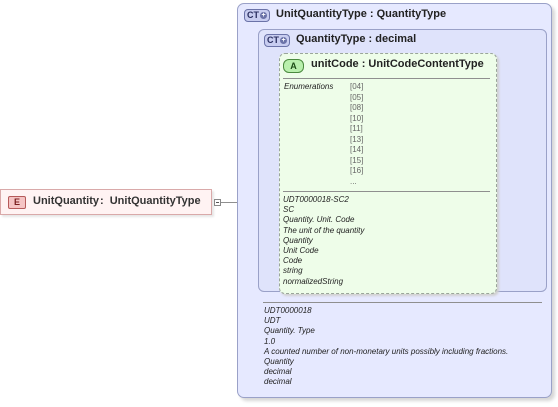 The height and width of the screenshot is (407, 558). Describe the element at coordinates (66, 201) in the screenshot. I see `element-name: UnitQuantity` at that location.